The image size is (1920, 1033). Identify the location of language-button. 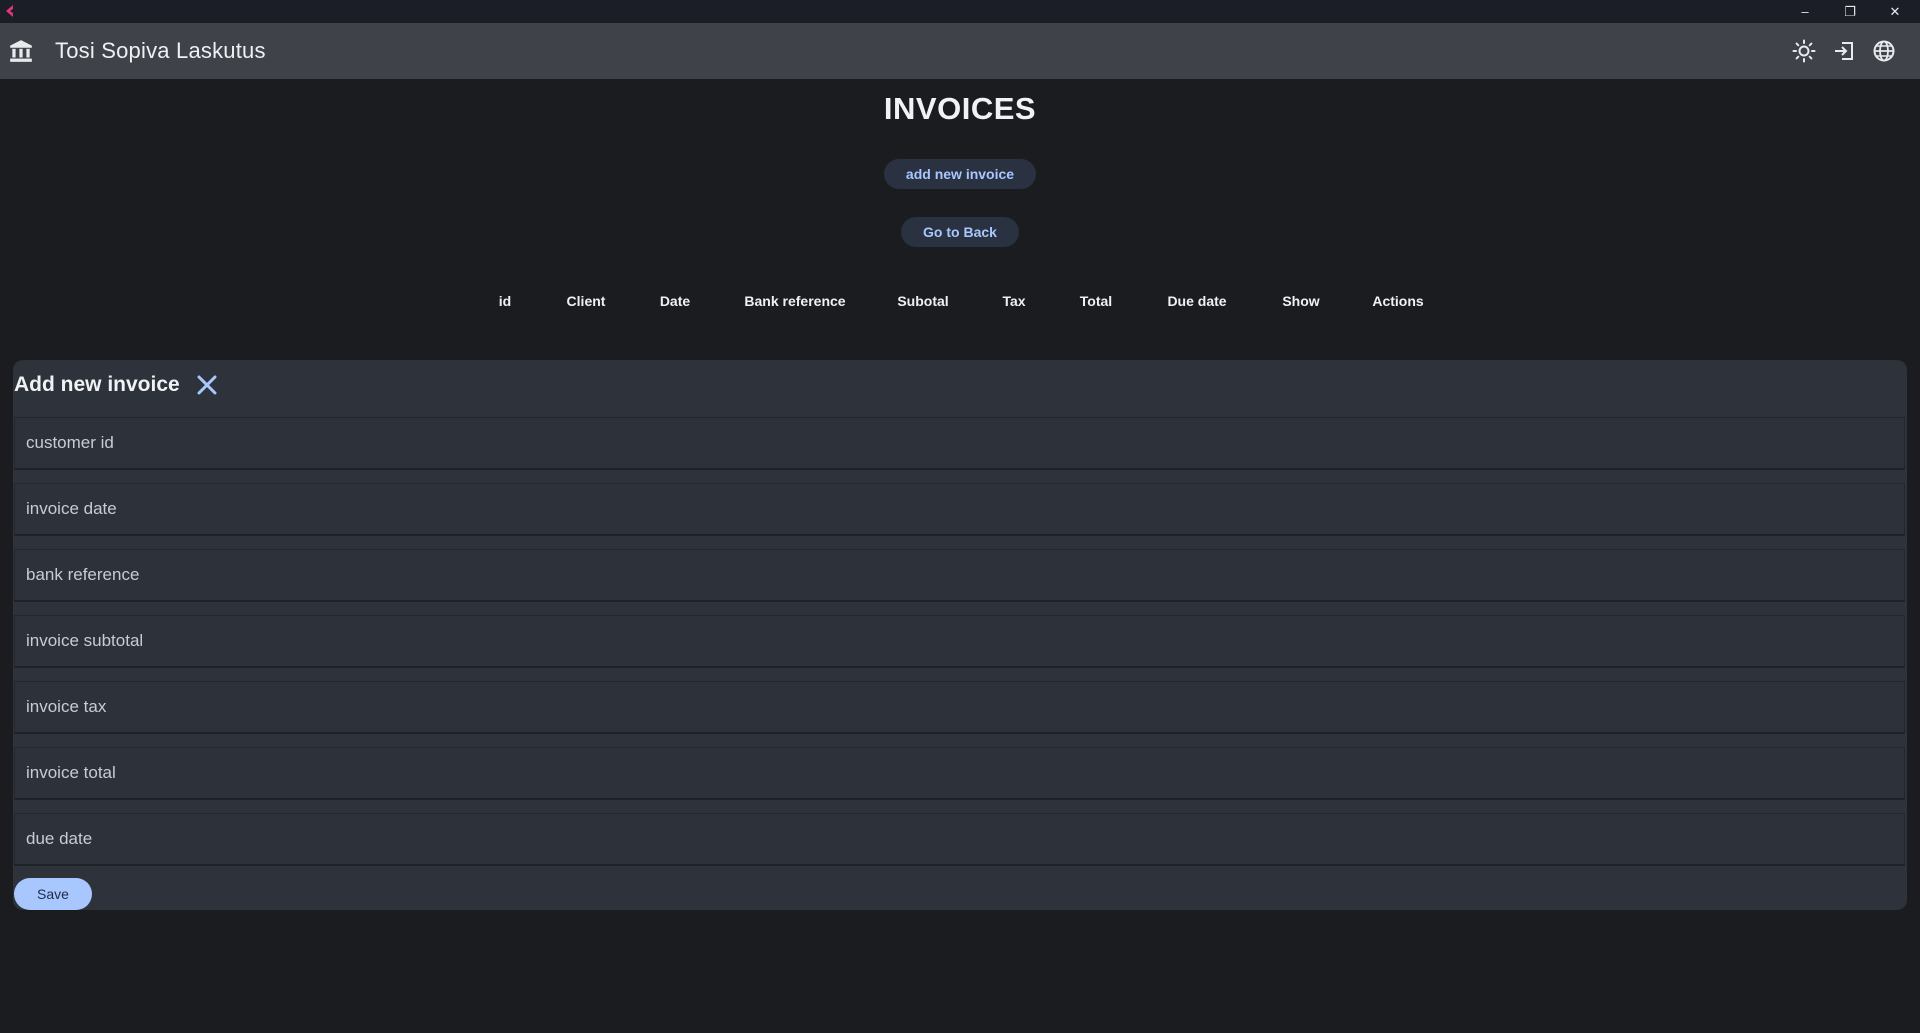
(1884, 51).